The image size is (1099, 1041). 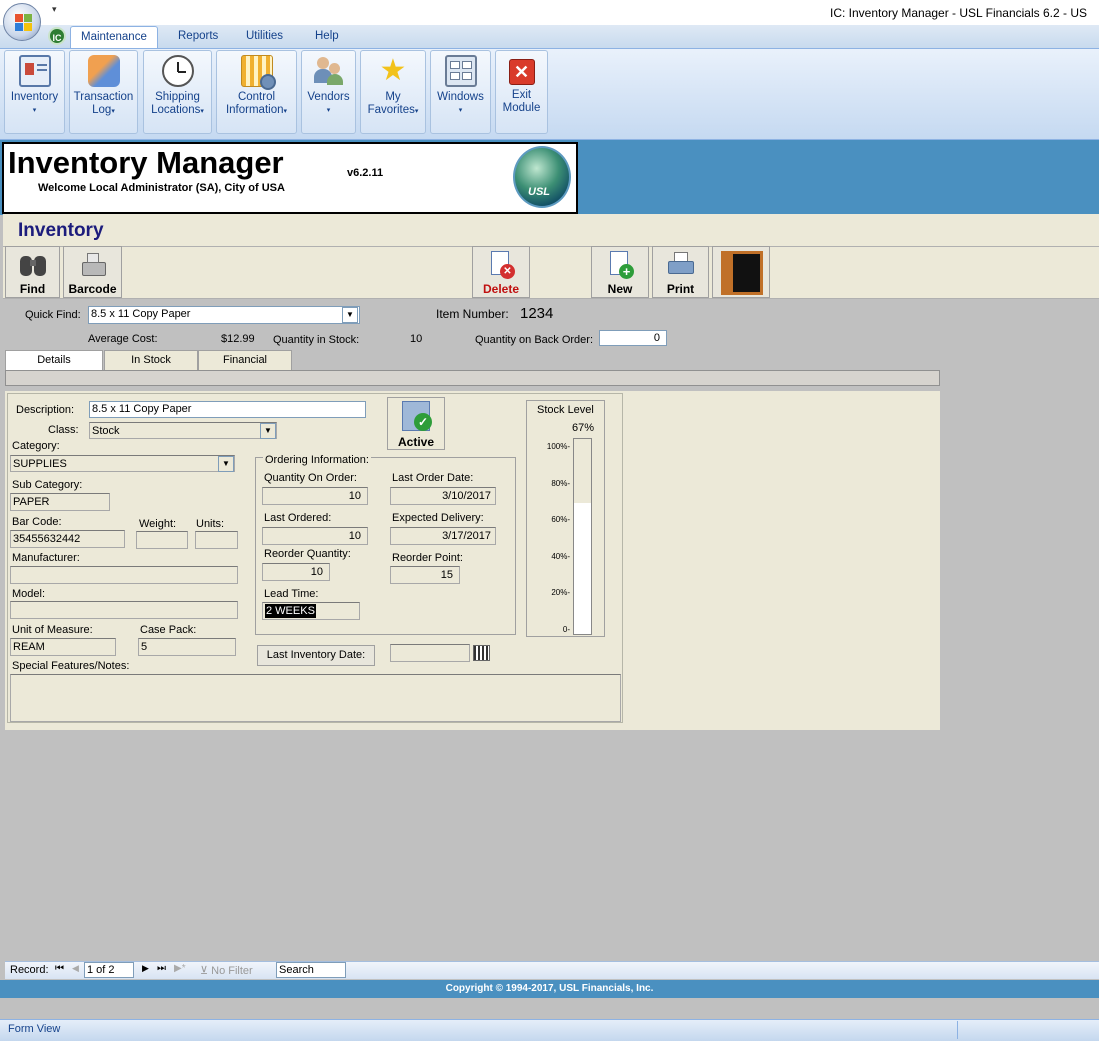 What do you see at coordinates (316, 655) in the screenshot?
I see `last-inventory-date-button: Last Inventory Date:` at bounding box center [316, 655].